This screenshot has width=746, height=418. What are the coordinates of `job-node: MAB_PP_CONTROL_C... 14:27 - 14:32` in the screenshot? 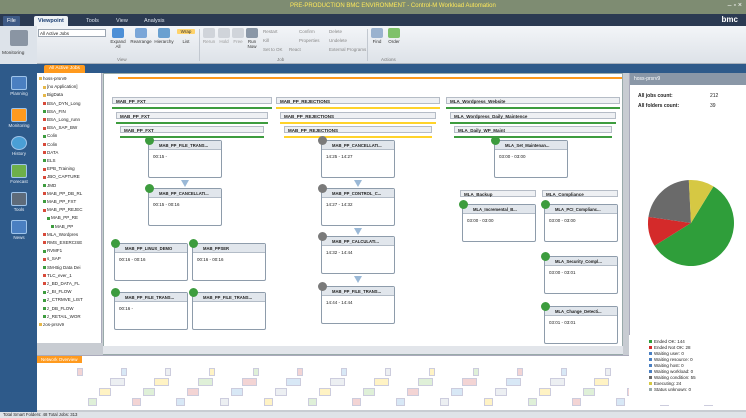 It's located at (356, 205).